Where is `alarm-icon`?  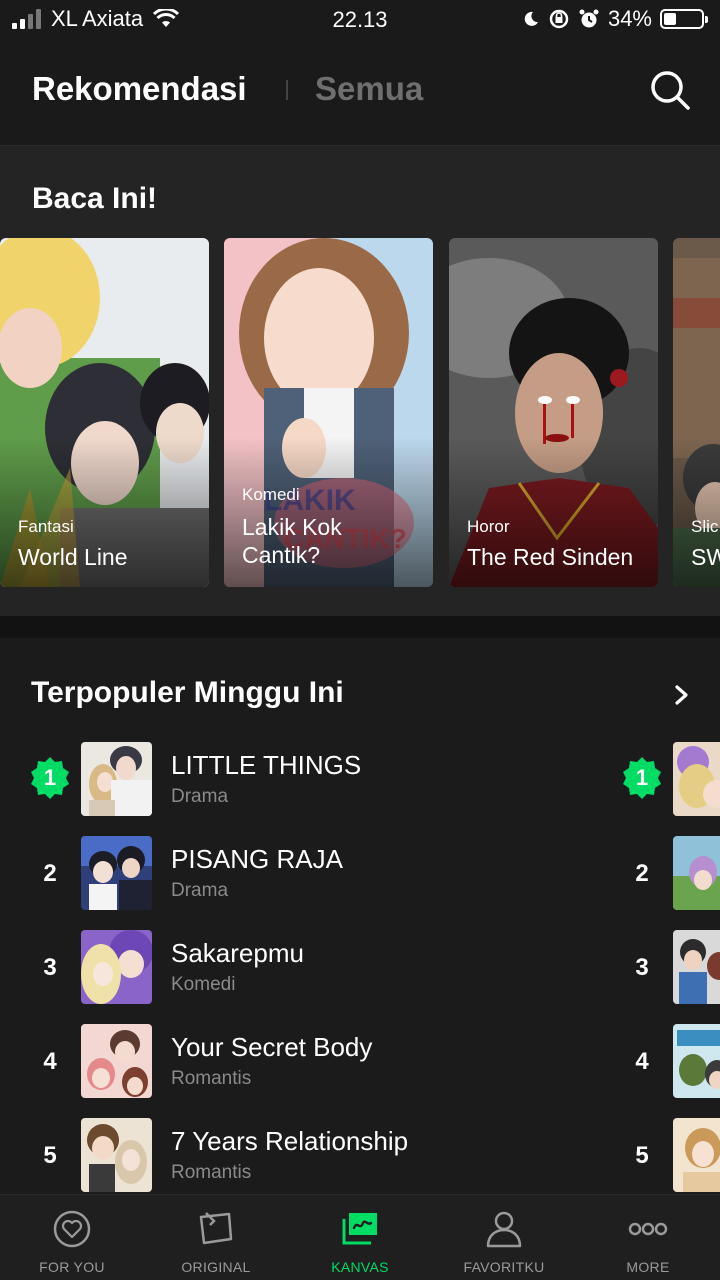 alarm-icon is located at coordinates (589, 18).